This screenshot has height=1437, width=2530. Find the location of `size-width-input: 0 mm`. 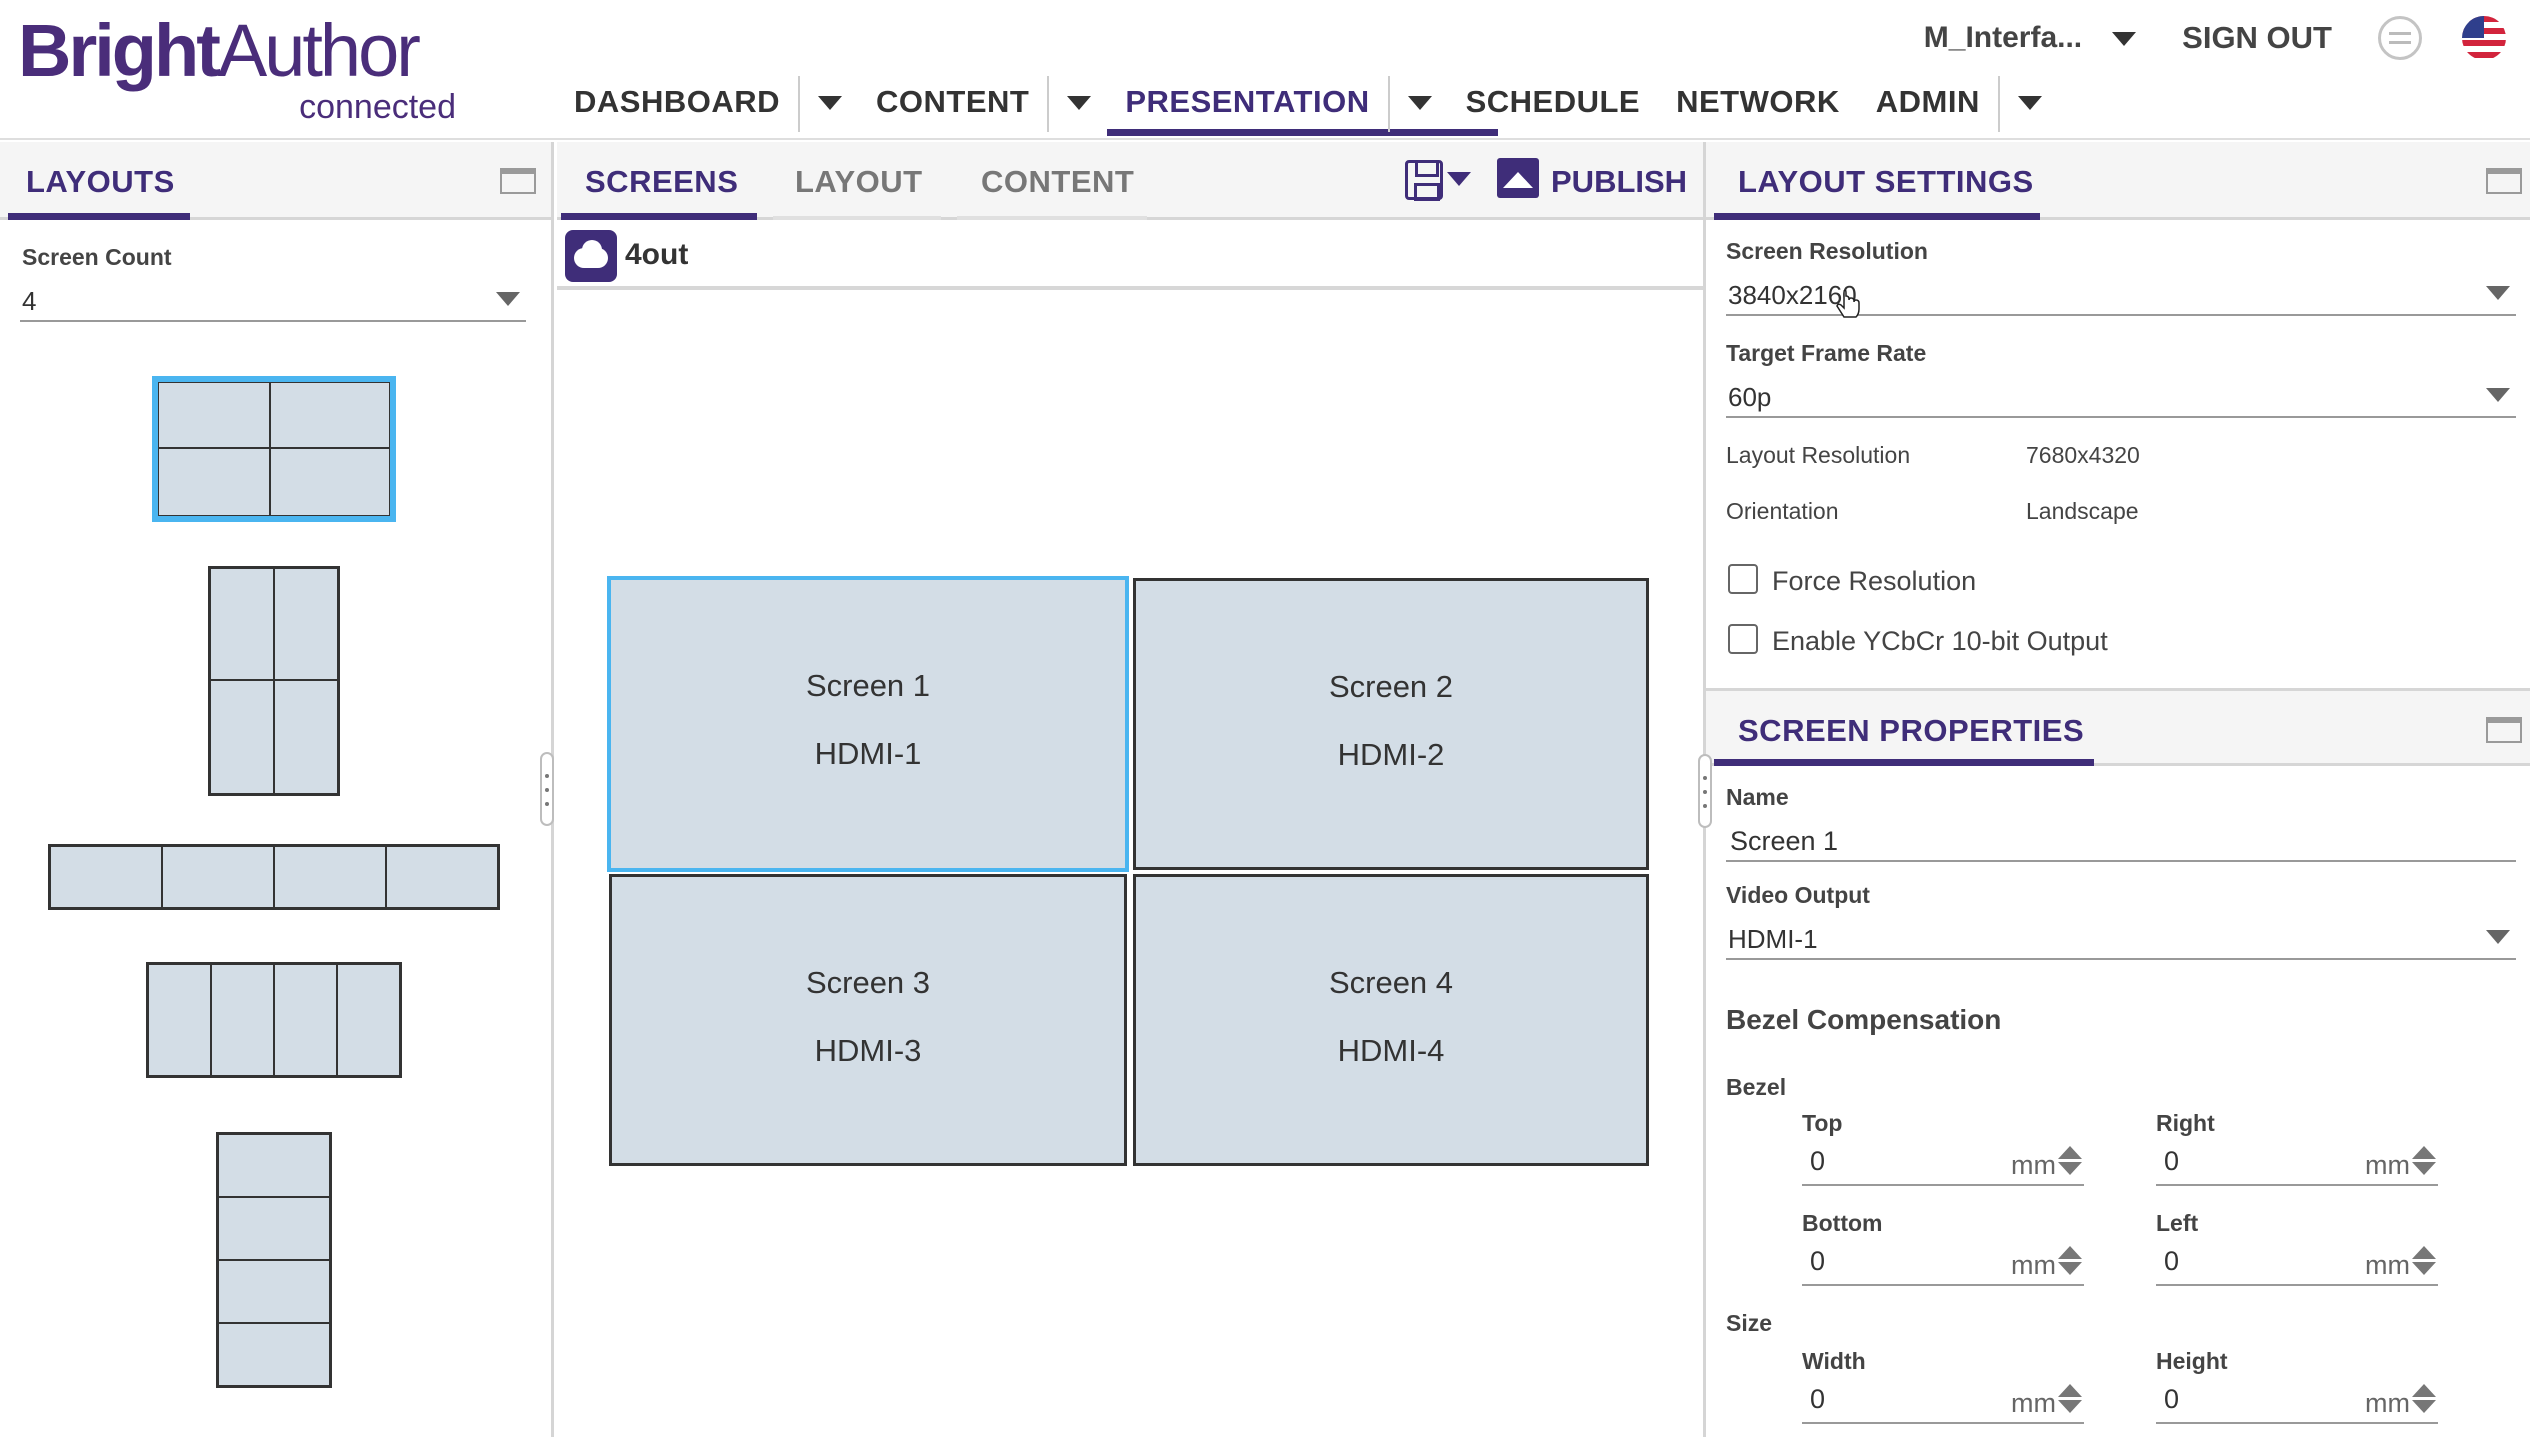

size-width-input: 0 mm is located at coordinates (1943, 1399).